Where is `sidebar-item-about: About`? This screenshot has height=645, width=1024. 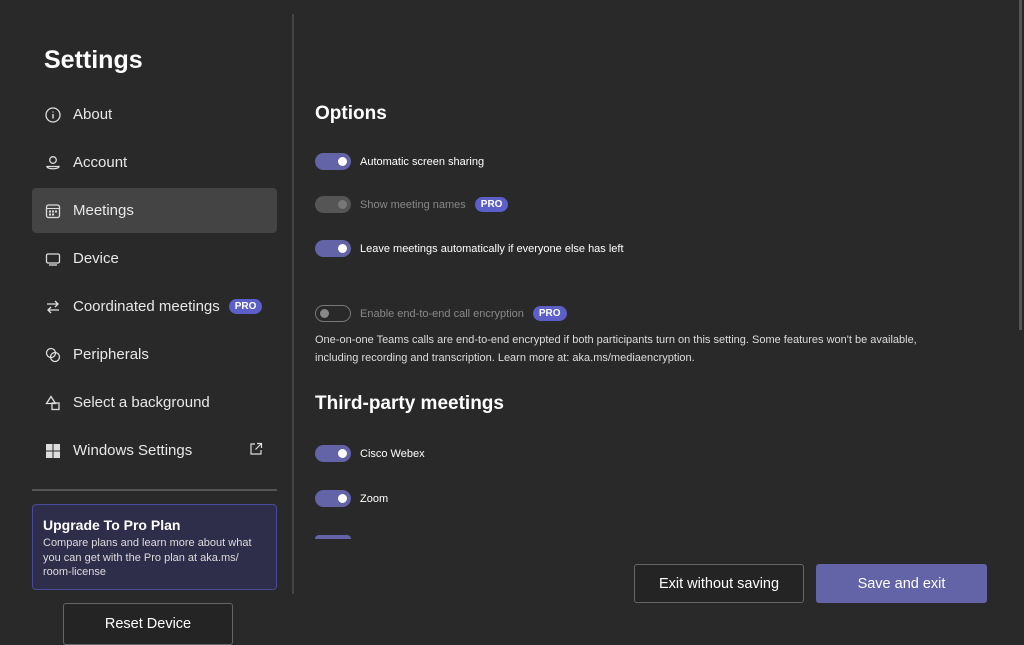
sidebar-item-about: About is located at coordinates (154, 114).